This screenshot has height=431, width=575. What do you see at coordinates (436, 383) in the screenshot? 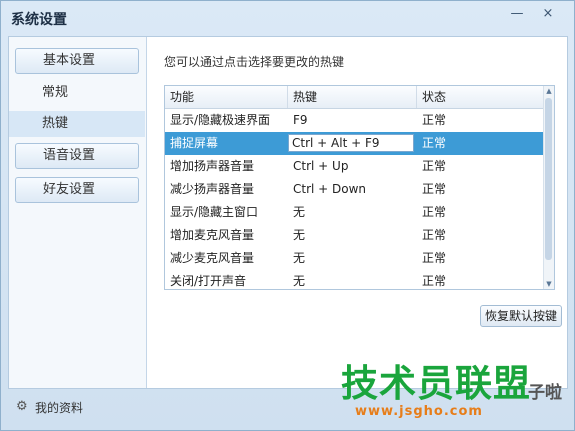
I see `watermark-logo: 技术员联盟` at bounding box center [436, 383].